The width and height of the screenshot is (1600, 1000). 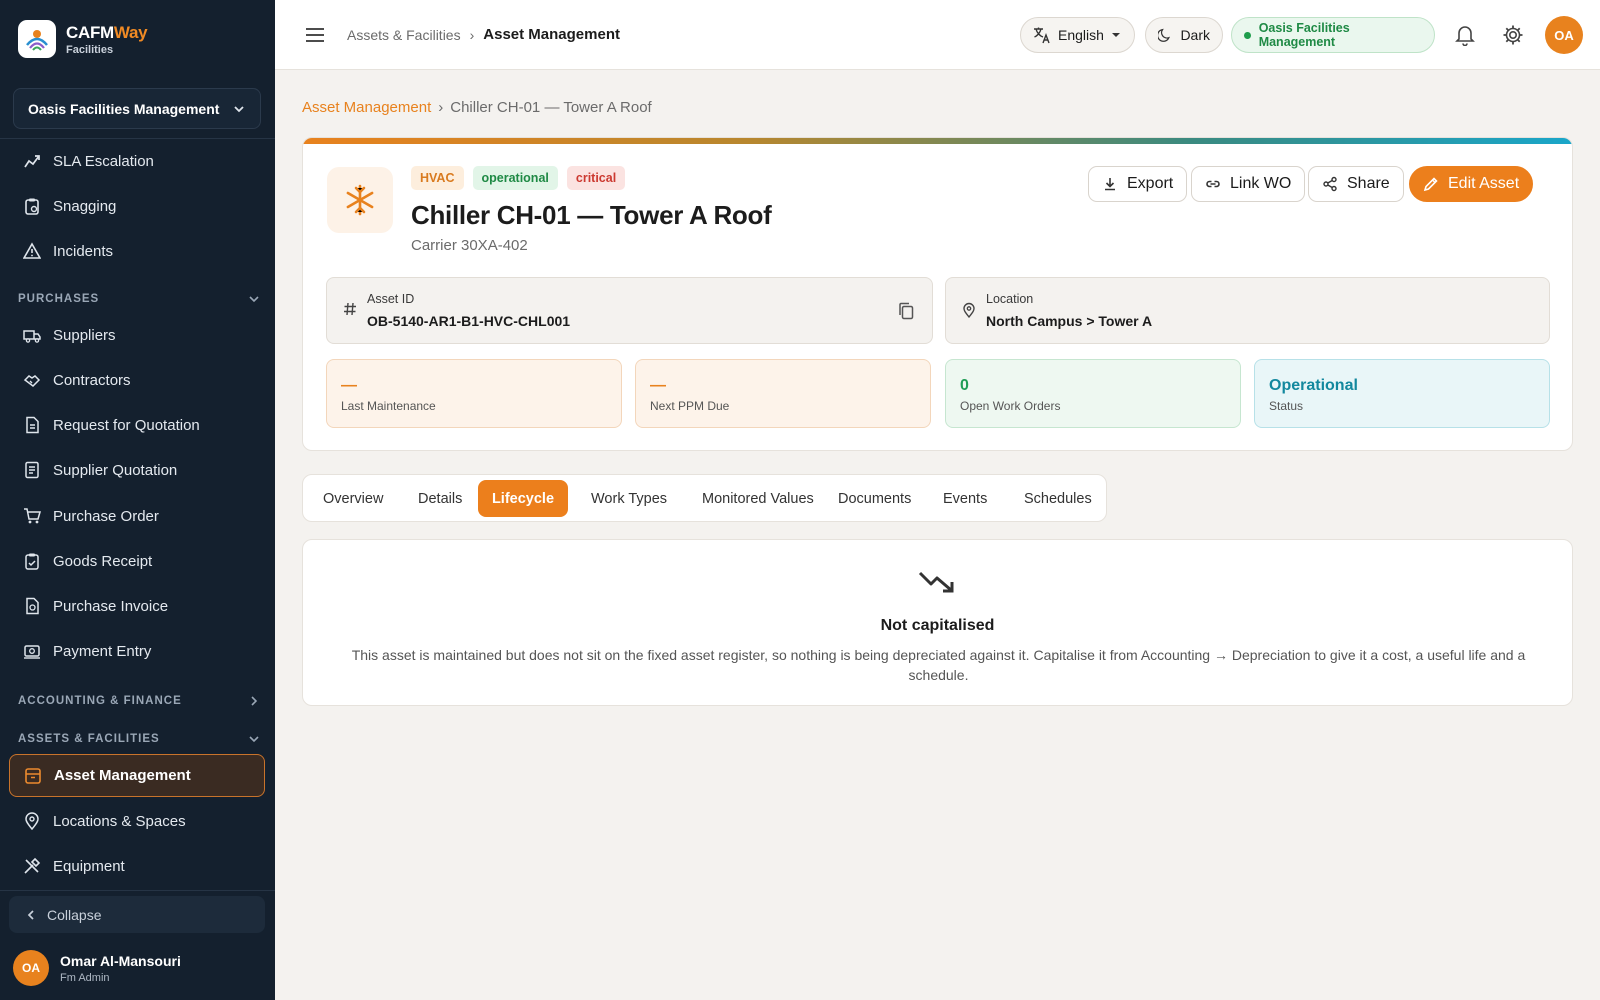 What do you see at coordinates (137, 335) in the screenshot?
I see `sidebar-item-suppliers: Suppliers` at bounding box center [137, 335].